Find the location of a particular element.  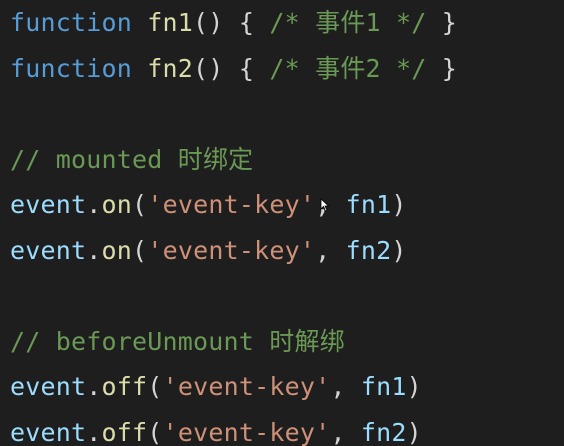

code-line-9: event.off('event-key', fn1) is located at coordinates (287, 387).